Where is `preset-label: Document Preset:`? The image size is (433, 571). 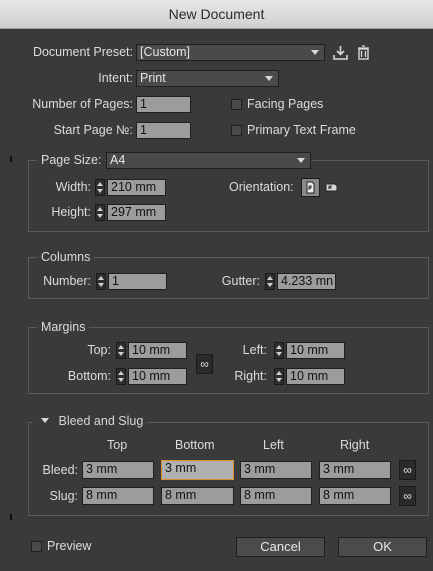 preset-label: Document Preset: is located at coordinates (82, 52).